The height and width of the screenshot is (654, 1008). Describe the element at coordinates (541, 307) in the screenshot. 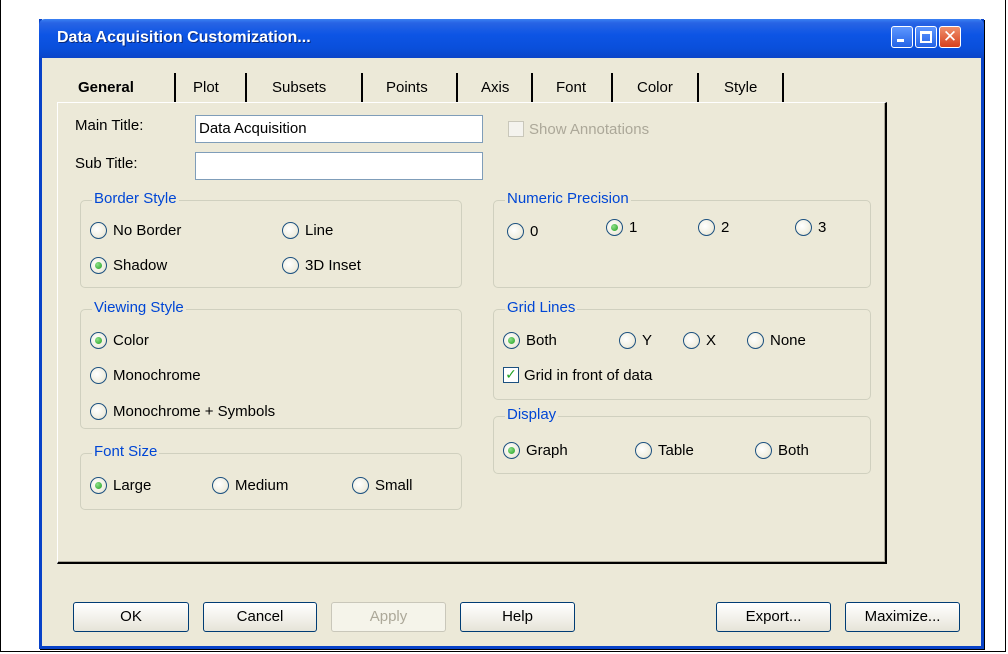

I see `grid-lines-title: Grid Lines` at that location.